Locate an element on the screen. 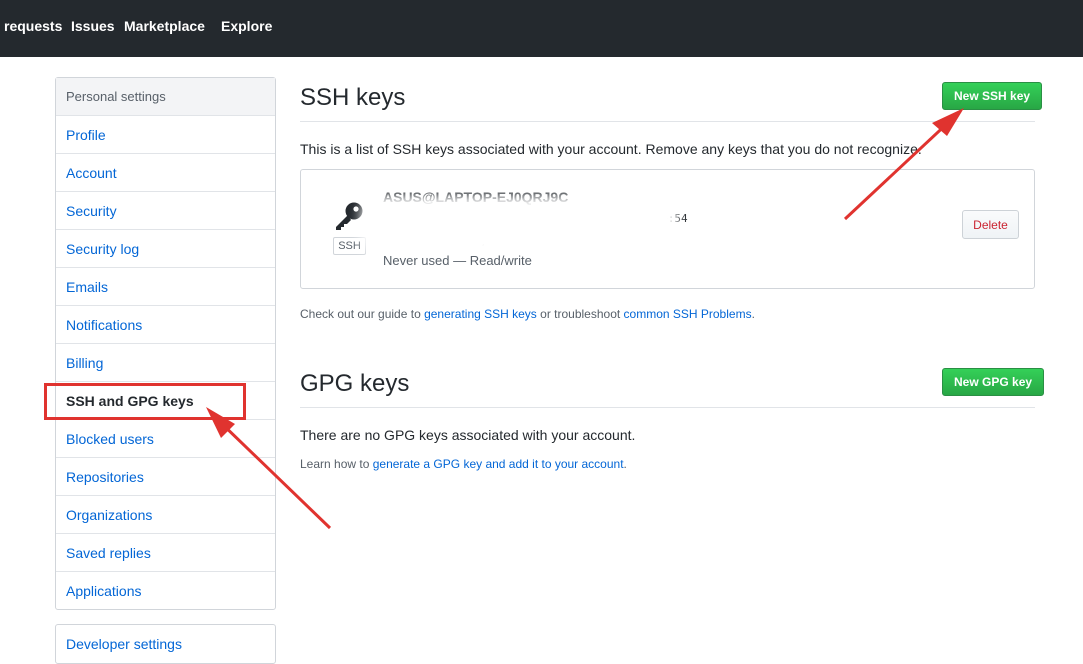 The height and width of the screenshot is (664, 1083). ssh-keys-title: SSH keys is located at coordinates (353, 97).